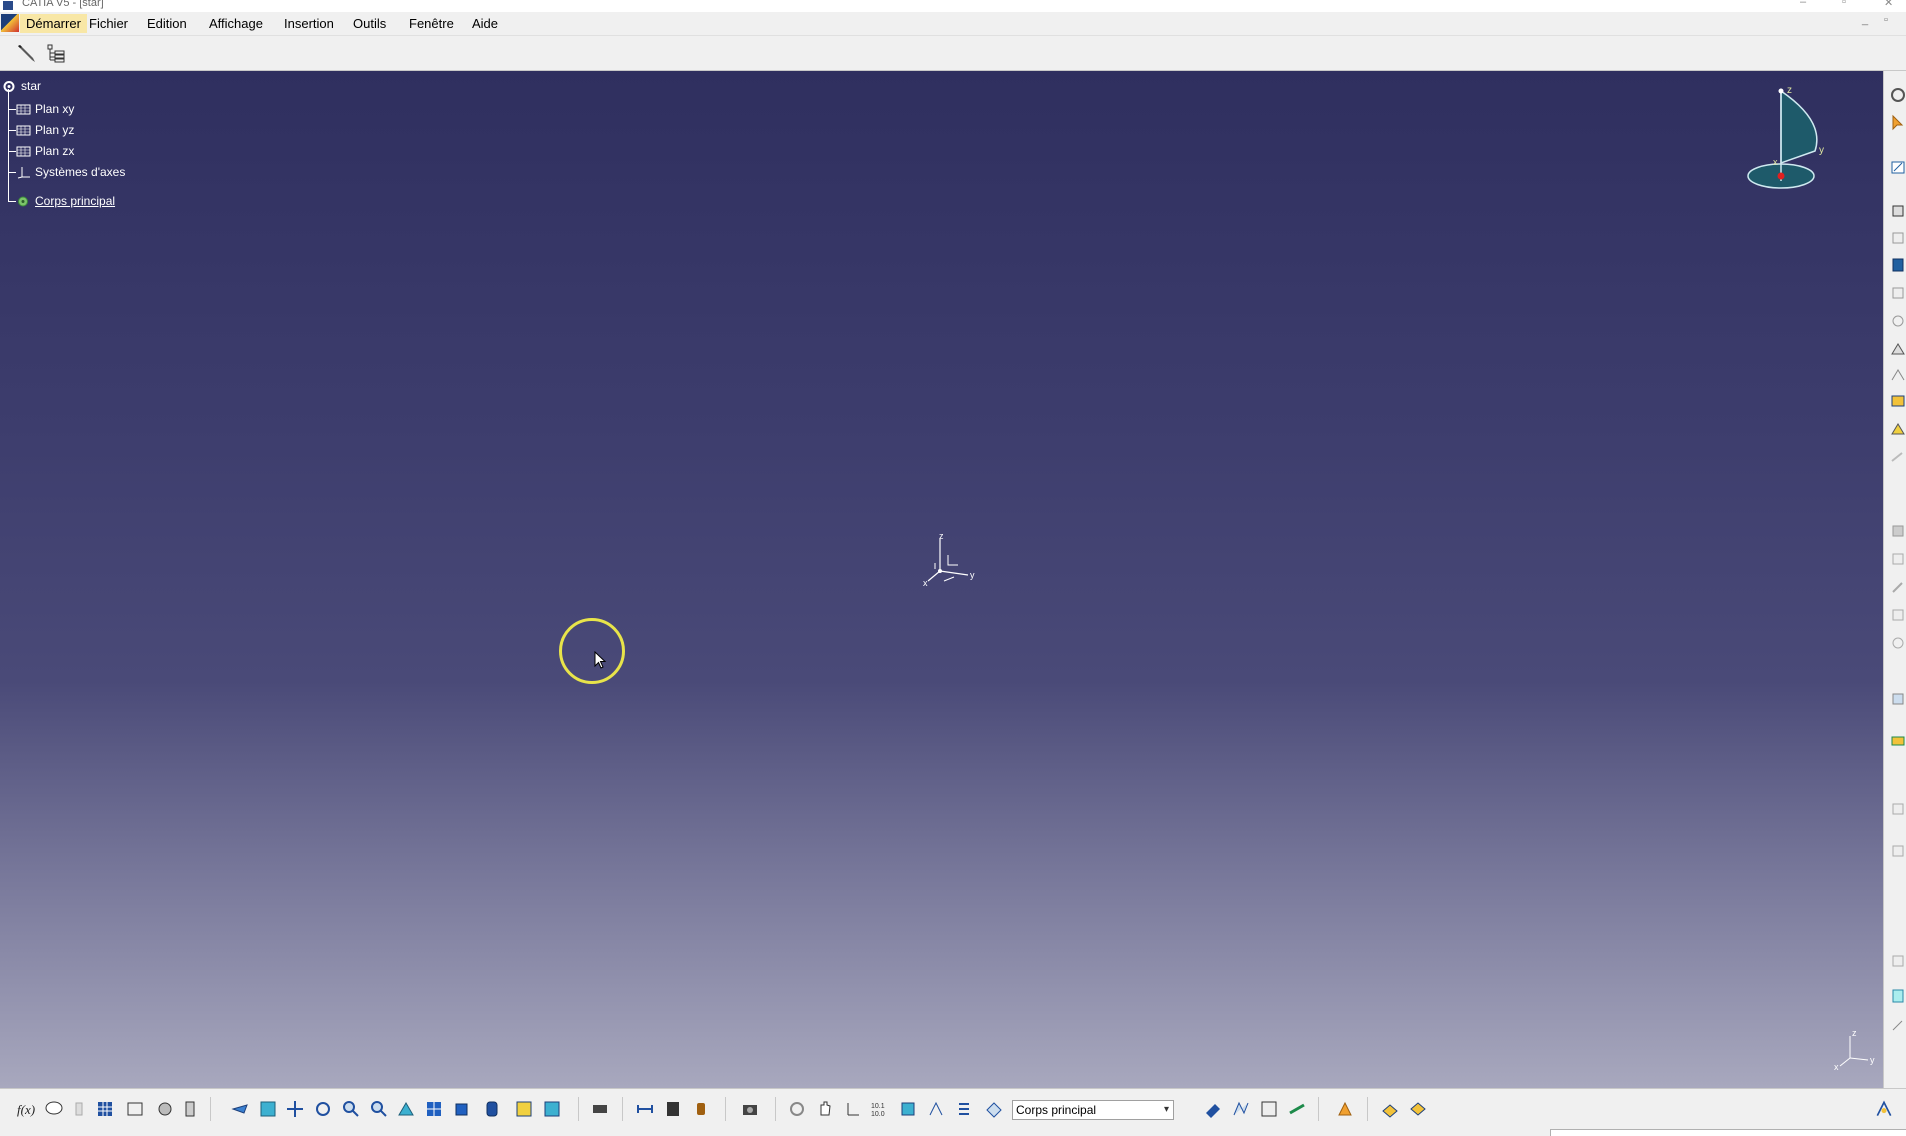 This screenshot has width=1906, height=1136. I want to click on chamfer-icon, so click(1897, 428).